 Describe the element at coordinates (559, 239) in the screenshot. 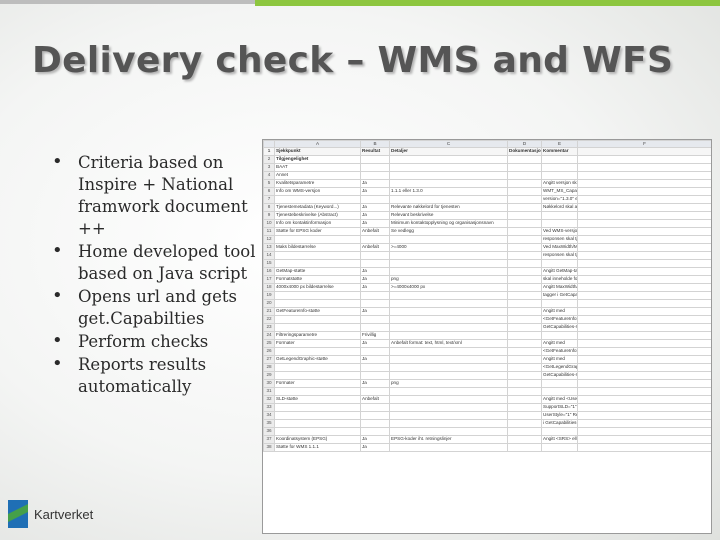

I see `sheet-cell: responsen skal tjenesten støtte` at that location.